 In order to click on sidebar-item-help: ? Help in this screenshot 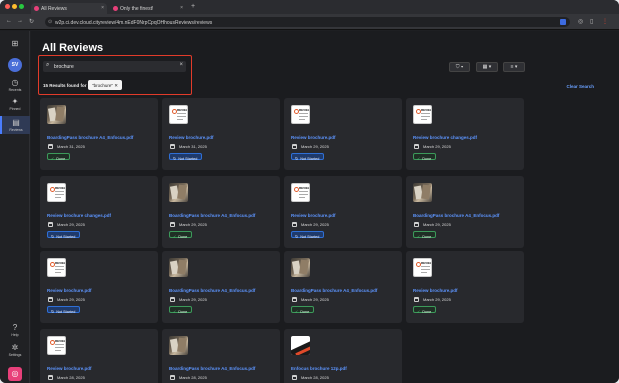, I will do `click(15, 330)`.